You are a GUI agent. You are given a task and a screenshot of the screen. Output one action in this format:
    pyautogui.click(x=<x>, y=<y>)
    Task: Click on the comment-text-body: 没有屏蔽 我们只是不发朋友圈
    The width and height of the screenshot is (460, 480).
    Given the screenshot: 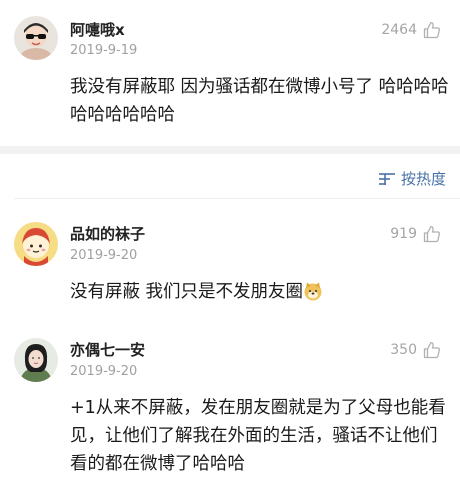 What is the action you would take?
    pyautogui.click(x=187, y=292)
    